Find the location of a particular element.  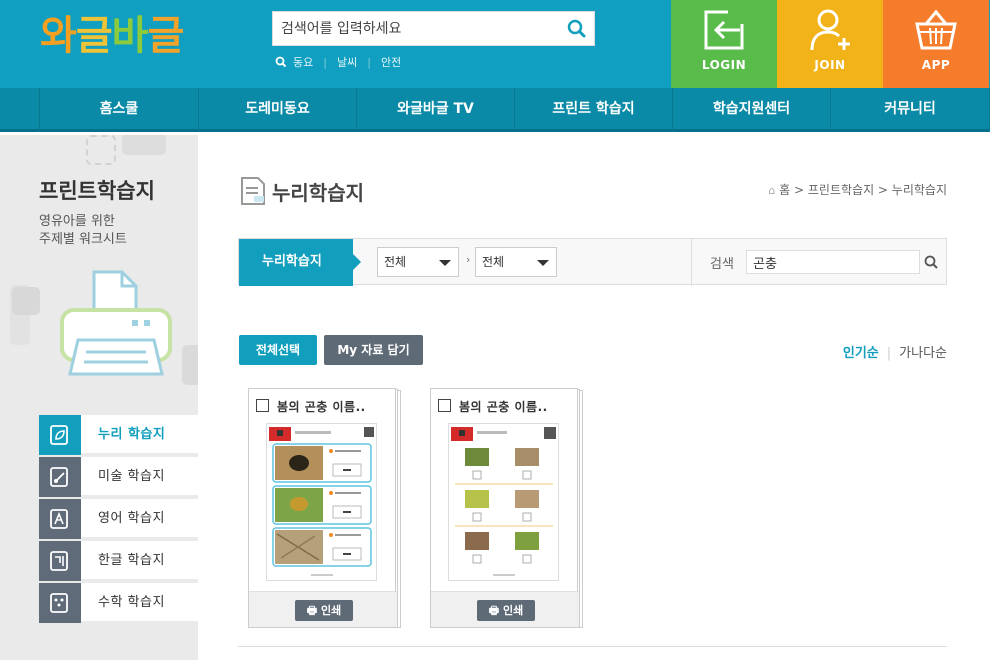

app-button: APP is located at coordinates (936, 44).